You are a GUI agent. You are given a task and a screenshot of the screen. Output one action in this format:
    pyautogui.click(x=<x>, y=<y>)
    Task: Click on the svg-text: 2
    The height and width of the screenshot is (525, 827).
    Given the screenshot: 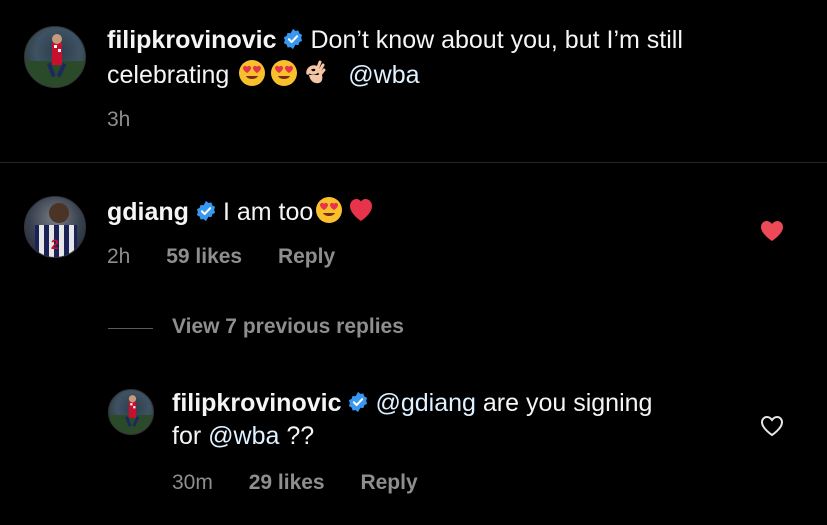 What is the action you would take?
    pyautogui.click(x=55, y=244)
    